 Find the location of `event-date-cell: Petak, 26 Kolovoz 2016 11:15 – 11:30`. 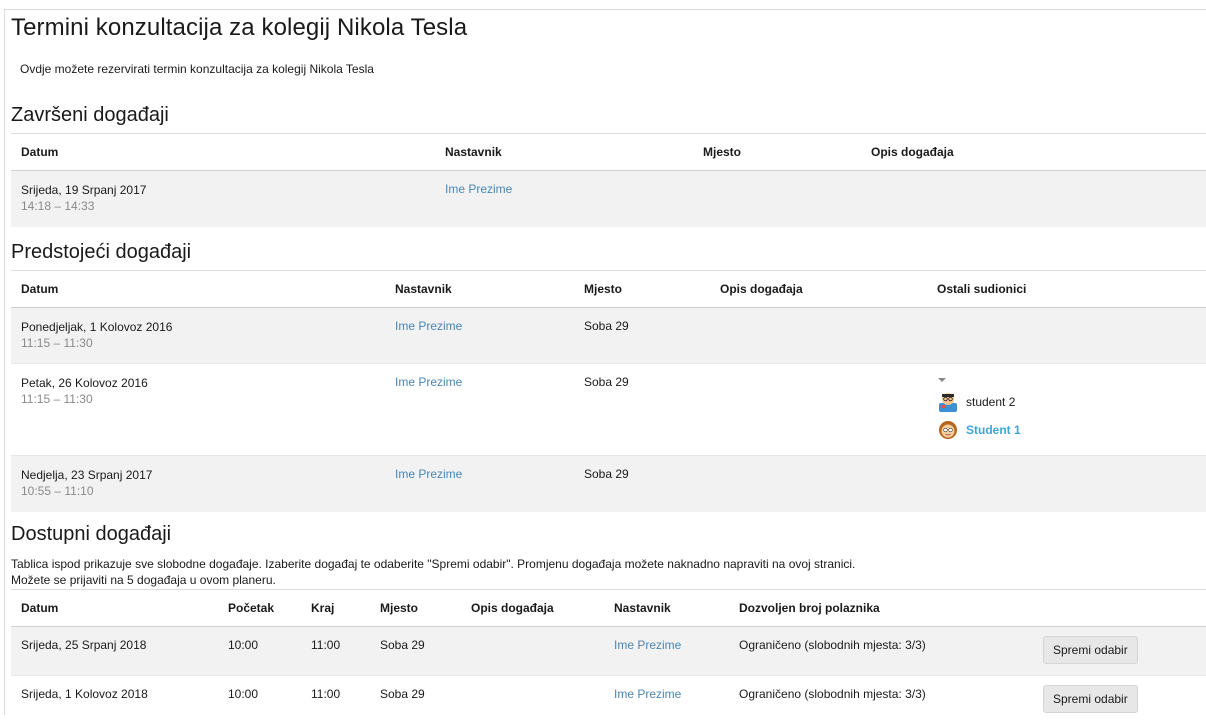

event-date-cell: Petak, 26 Kolovoz 2016 11:15 – 11:30 is located at coordinates (198, 409).